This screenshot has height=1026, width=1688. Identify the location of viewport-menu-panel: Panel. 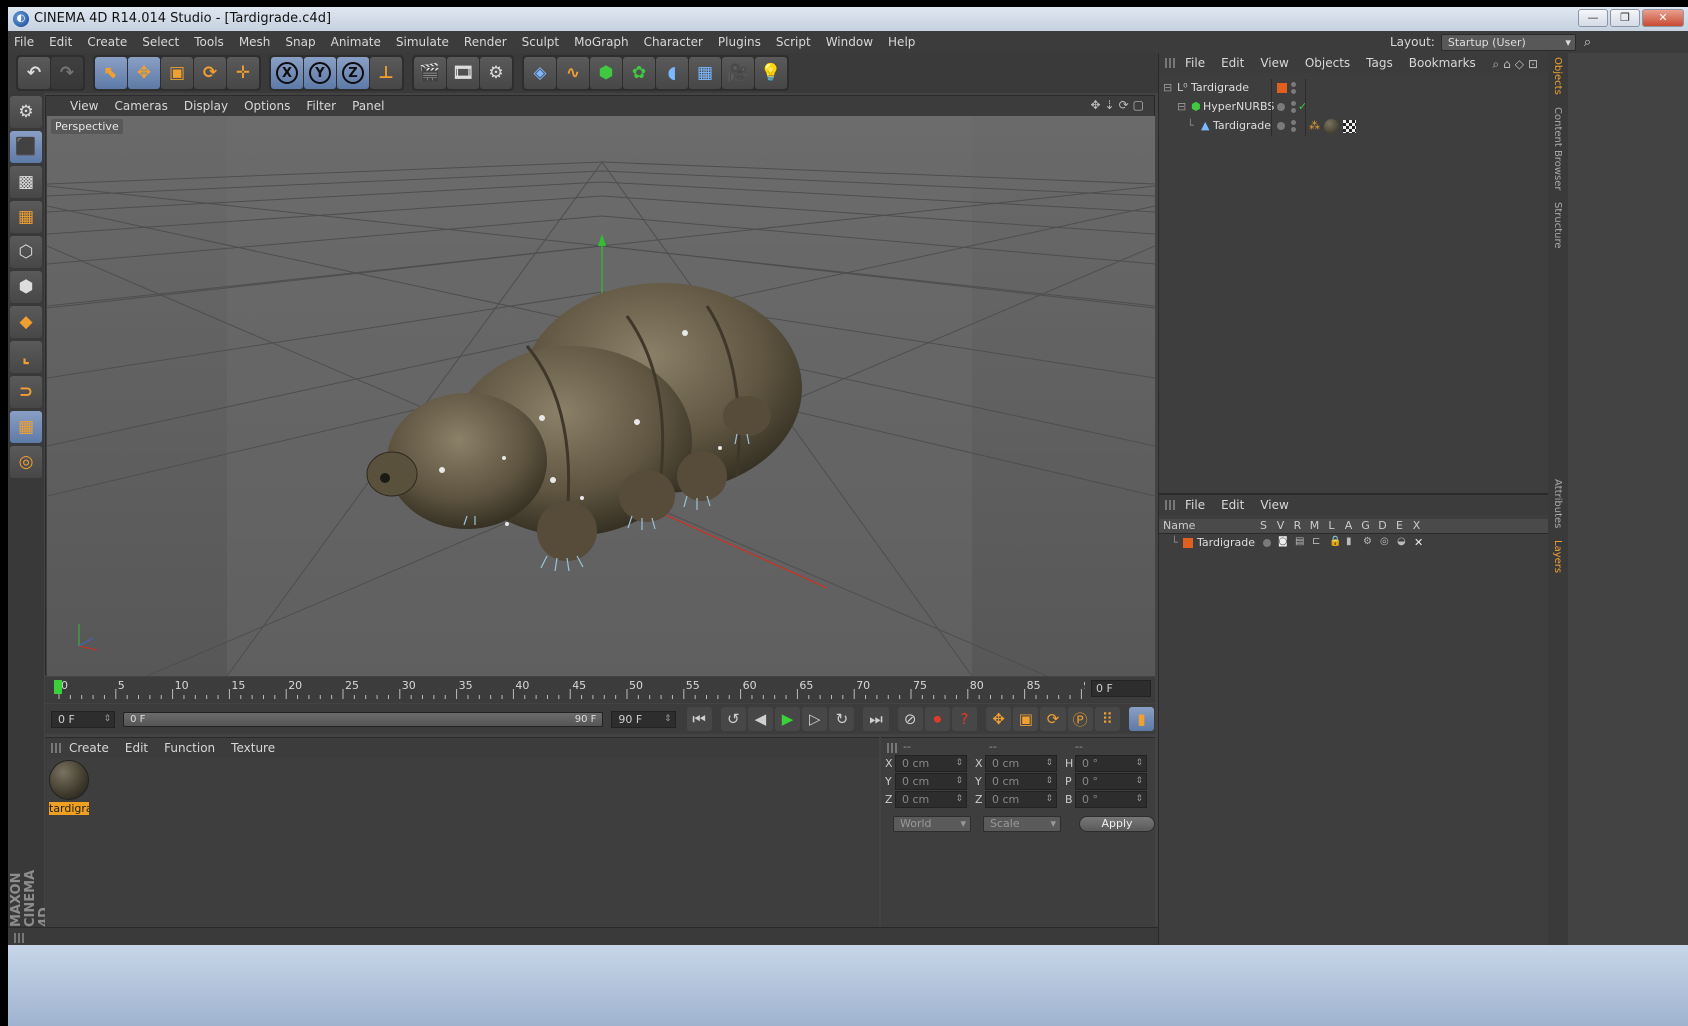
(368, 106).